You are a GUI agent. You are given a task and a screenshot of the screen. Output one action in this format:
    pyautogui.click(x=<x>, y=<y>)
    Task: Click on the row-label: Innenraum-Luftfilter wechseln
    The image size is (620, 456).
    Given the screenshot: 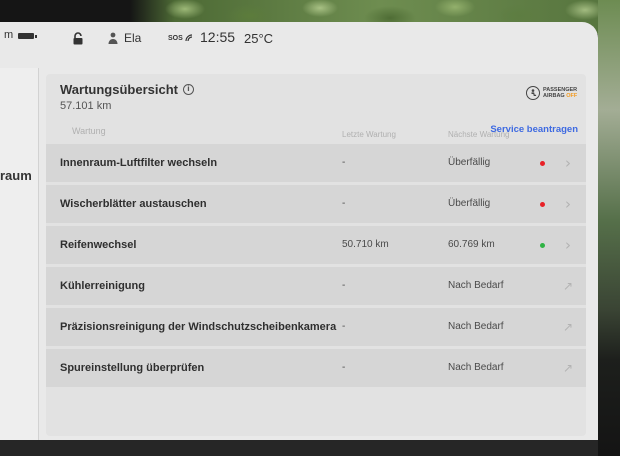 What is the action you would take?
    pyautogui.click(x=139, y=163)
    